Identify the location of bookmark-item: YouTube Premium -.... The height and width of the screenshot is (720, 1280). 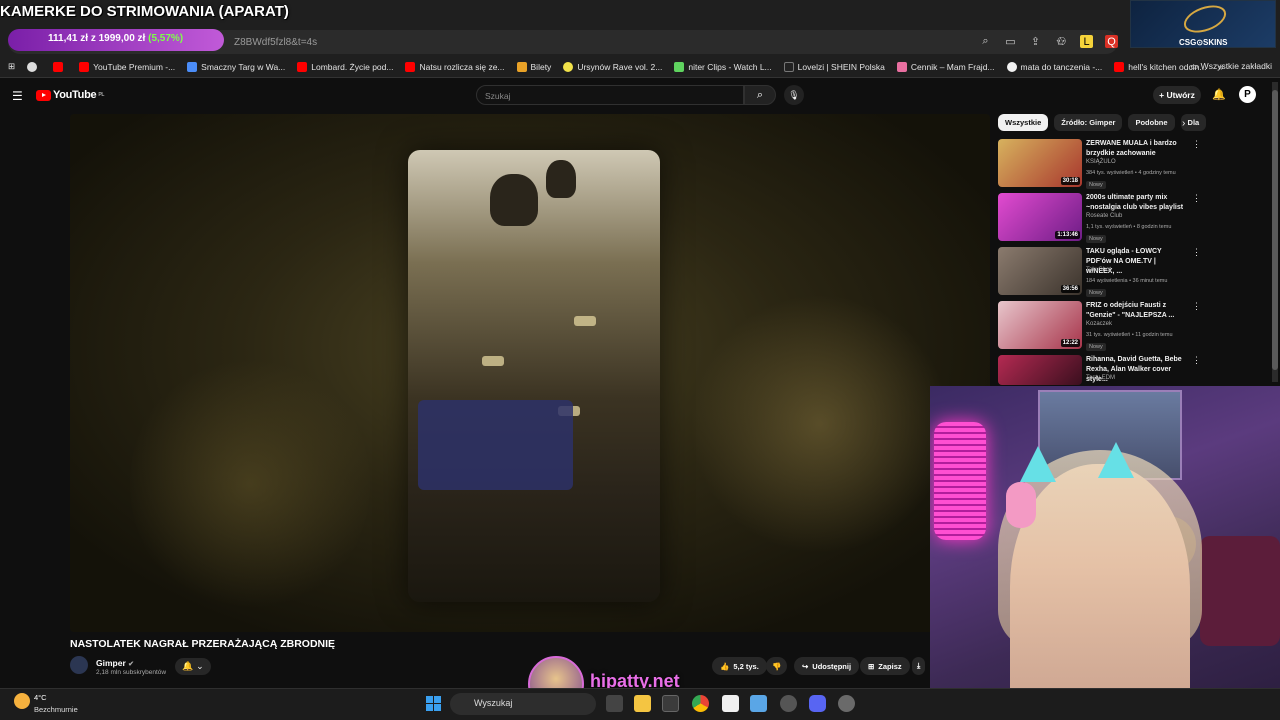
(127, 66).